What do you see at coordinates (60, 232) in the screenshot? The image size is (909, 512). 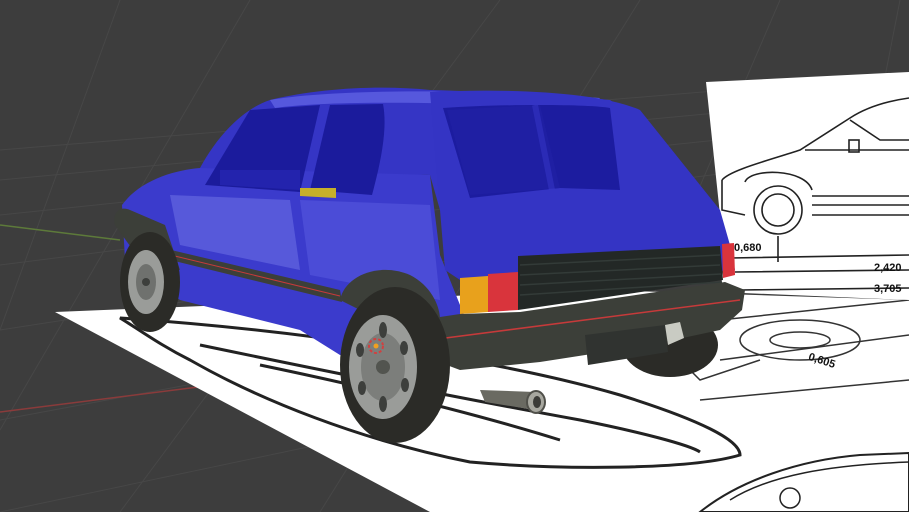 I see `y-axis-line` at bounding box center [60, 232].